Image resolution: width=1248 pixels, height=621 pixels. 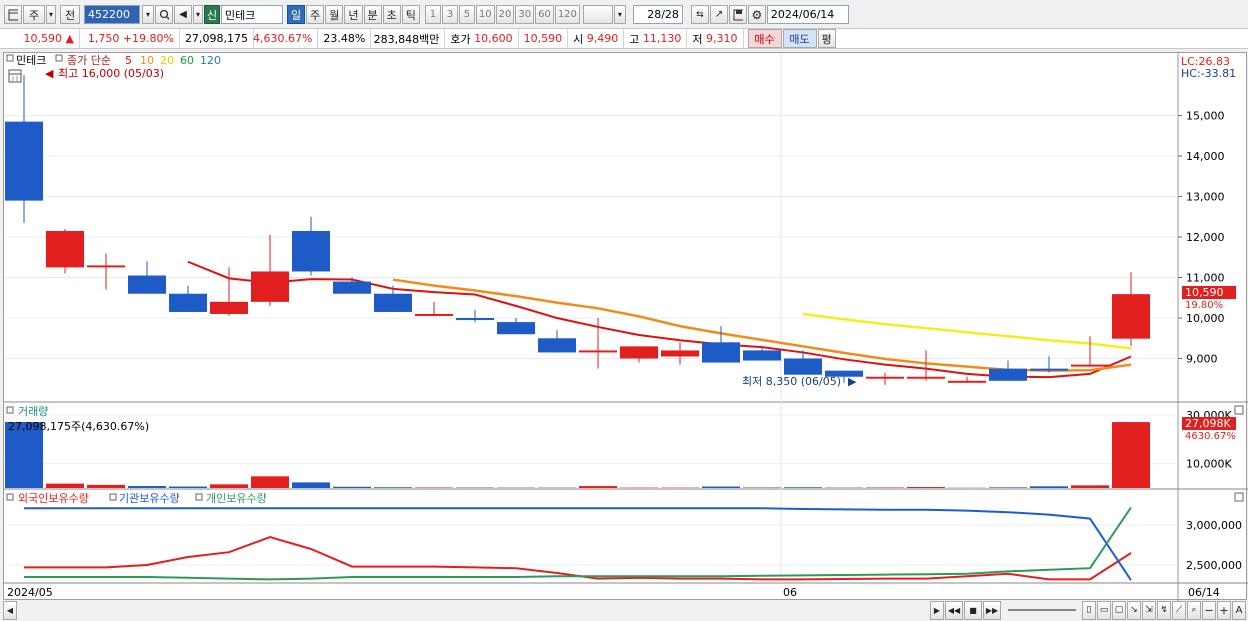 What do you see at coordinates (51, 14) in the screenshot?
I see `period-dropdown-icon: ▾` at bounding box center [51, 14].